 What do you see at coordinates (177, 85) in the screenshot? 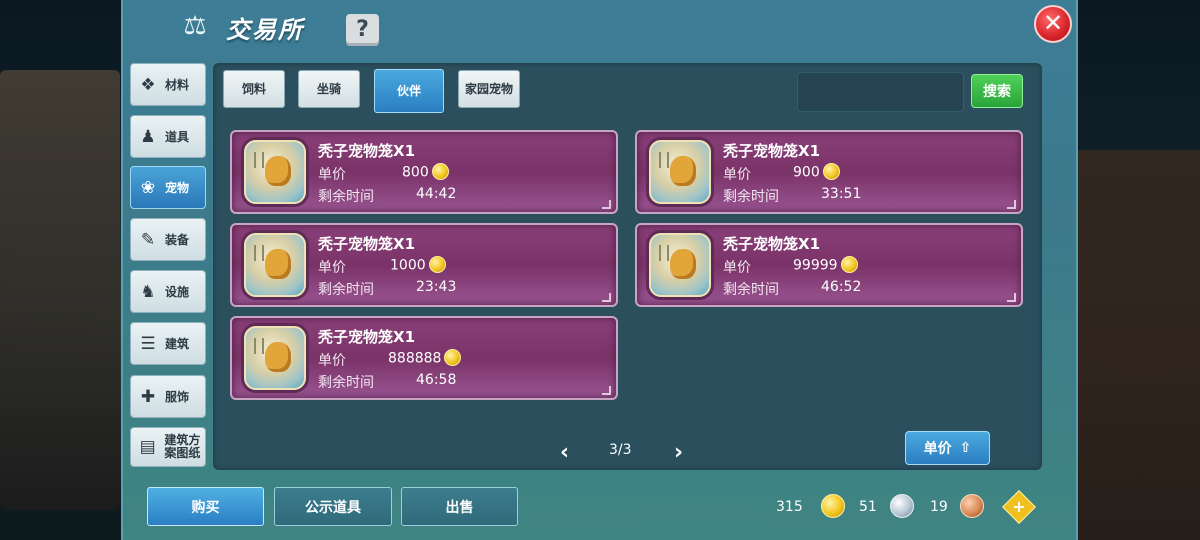
I see `category-label: 材料` at bounding box center [177, 85].